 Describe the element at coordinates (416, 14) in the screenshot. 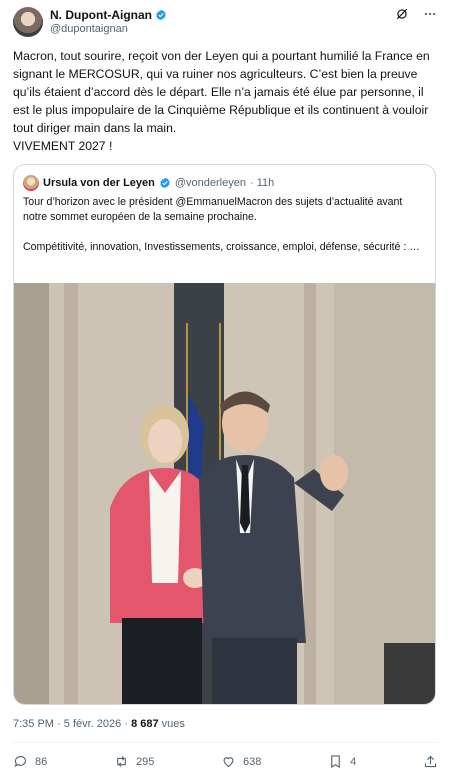

I see `header-actions` at that location.